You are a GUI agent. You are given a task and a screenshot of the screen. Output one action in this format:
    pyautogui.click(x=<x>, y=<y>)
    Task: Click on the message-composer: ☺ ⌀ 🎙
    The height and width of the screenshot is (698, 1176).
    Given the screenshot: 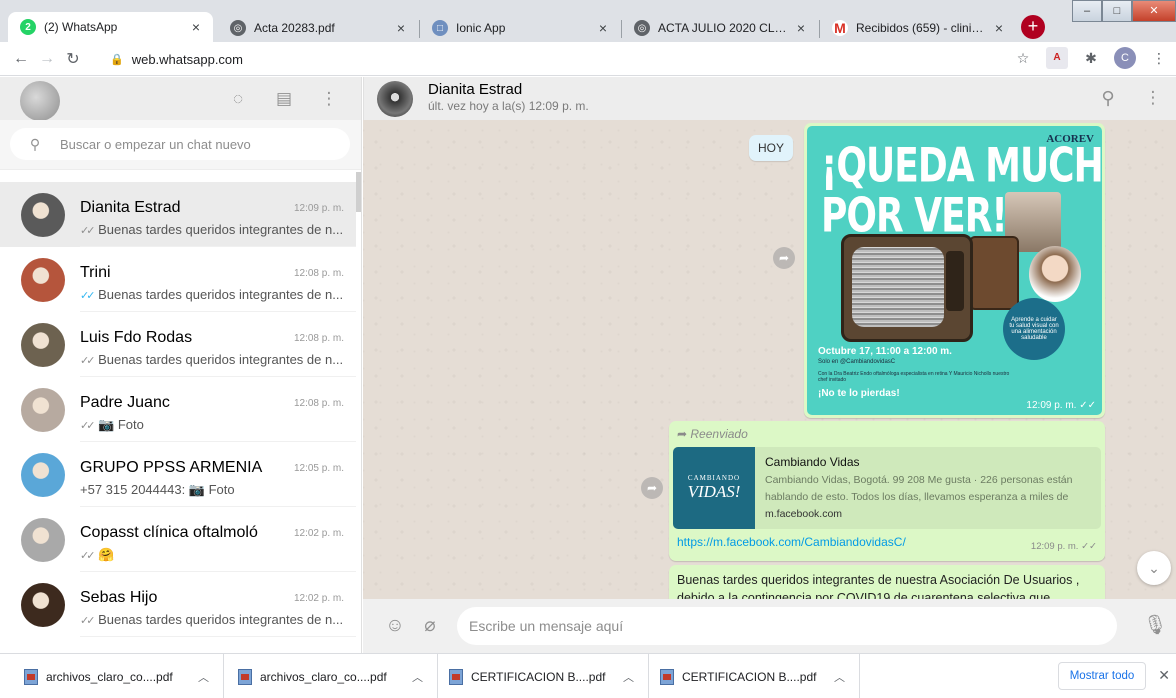 What is the action you would take?
    pyautogui.click(x=769, y=626)
    